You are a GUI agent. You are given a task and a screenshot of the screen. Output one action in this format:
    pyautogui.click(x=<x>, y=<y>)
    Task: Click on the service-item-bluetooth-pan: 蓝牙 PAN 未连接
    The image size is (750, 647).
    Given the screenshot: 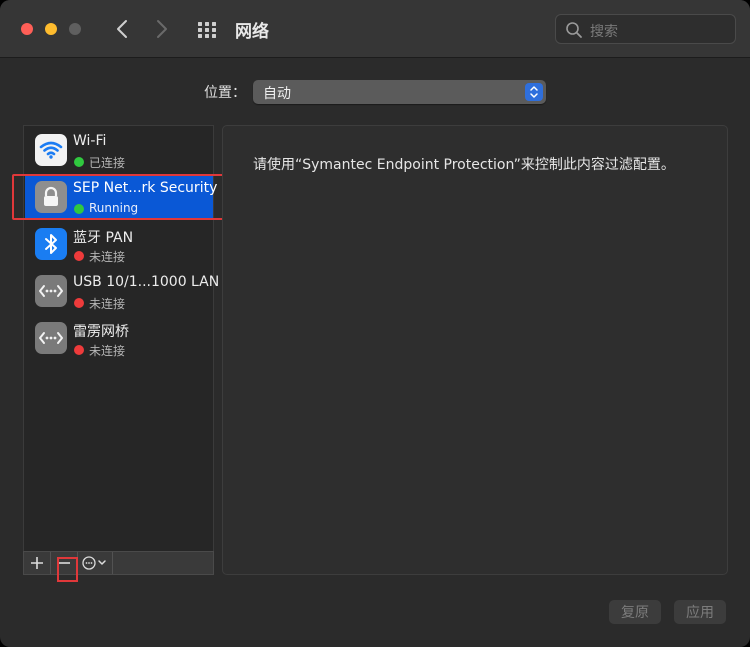 What is the action you would take?
    pyautogui.click(x=119, y=244)
    